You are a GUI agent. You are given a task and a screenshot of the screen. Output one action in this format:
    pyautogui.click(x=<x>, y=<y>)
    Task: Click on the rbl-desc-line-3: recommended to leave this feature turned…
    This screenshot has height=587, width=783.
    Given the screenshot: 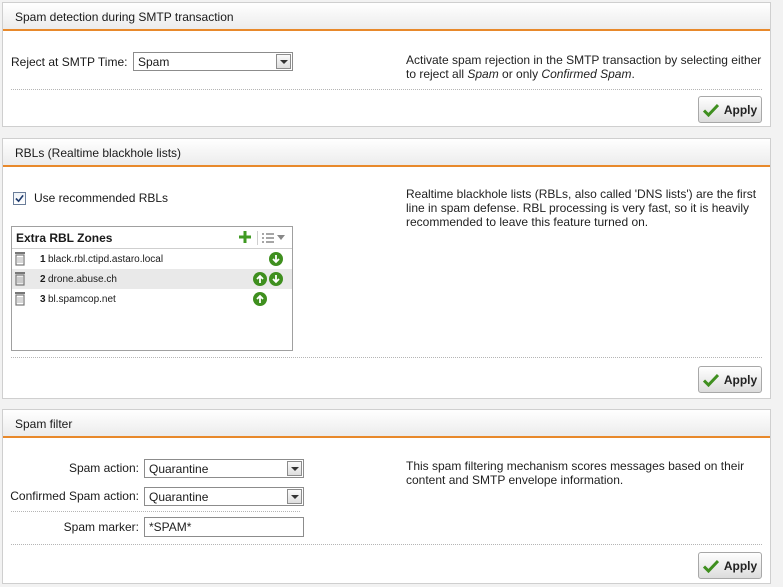 What is the action you would take?
    pyautogui.click(x=527, y=222)
    